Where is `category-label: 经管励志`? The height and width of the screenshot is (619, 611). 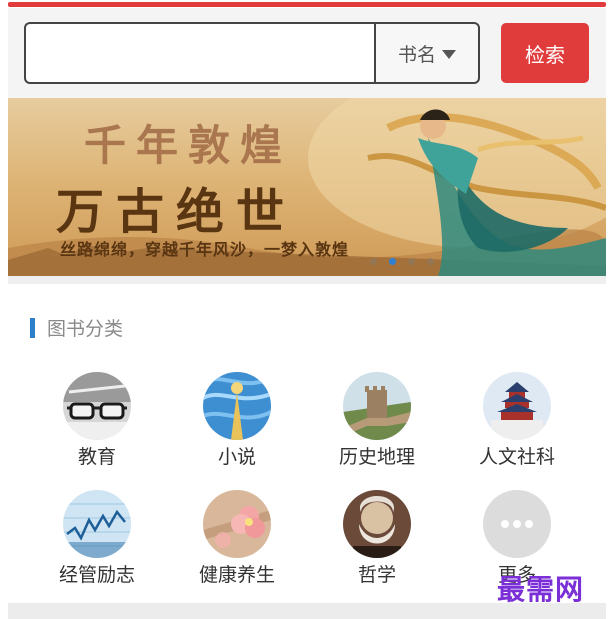
category-label: 经管励志 is located at coordinates (96, 575).